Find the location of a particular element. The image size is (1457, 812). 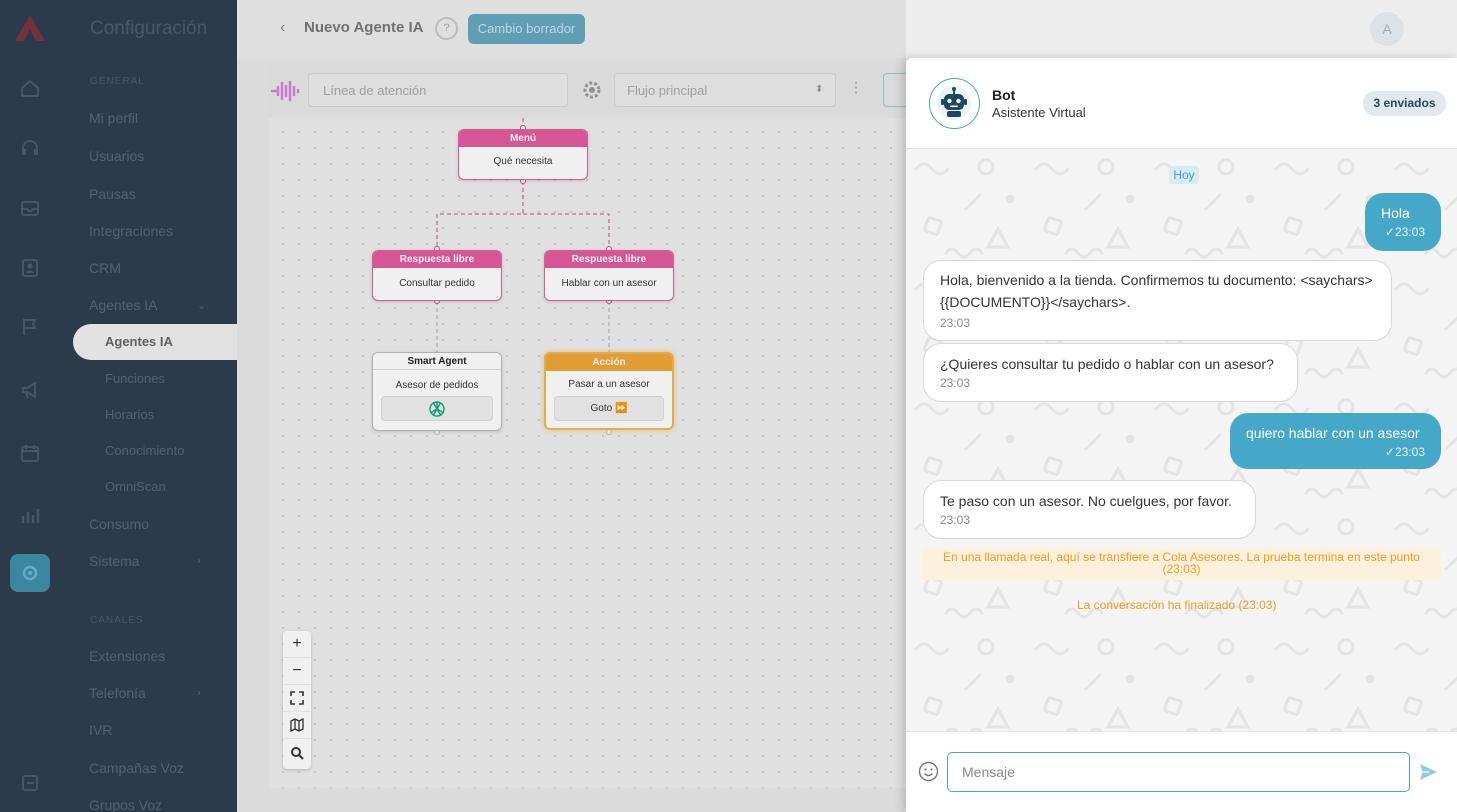

sidebar-subitem-conocimiento: Conocimiento is located at coordinates (145, 450).